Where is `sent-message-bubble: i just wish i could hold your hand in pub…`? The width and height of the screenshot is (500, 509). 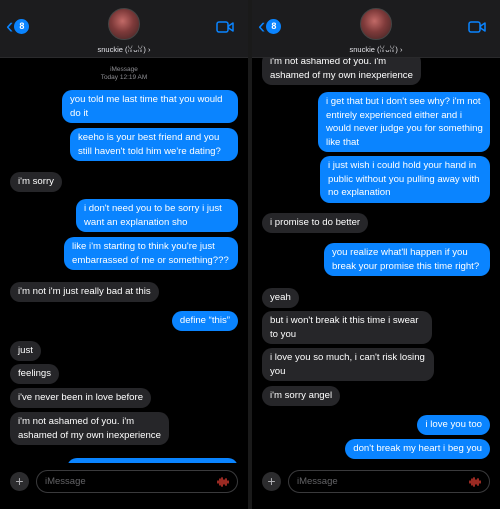 sent-message-bubble: i just wish i could hold your hand in pub… is located at coordinates (405, 179).